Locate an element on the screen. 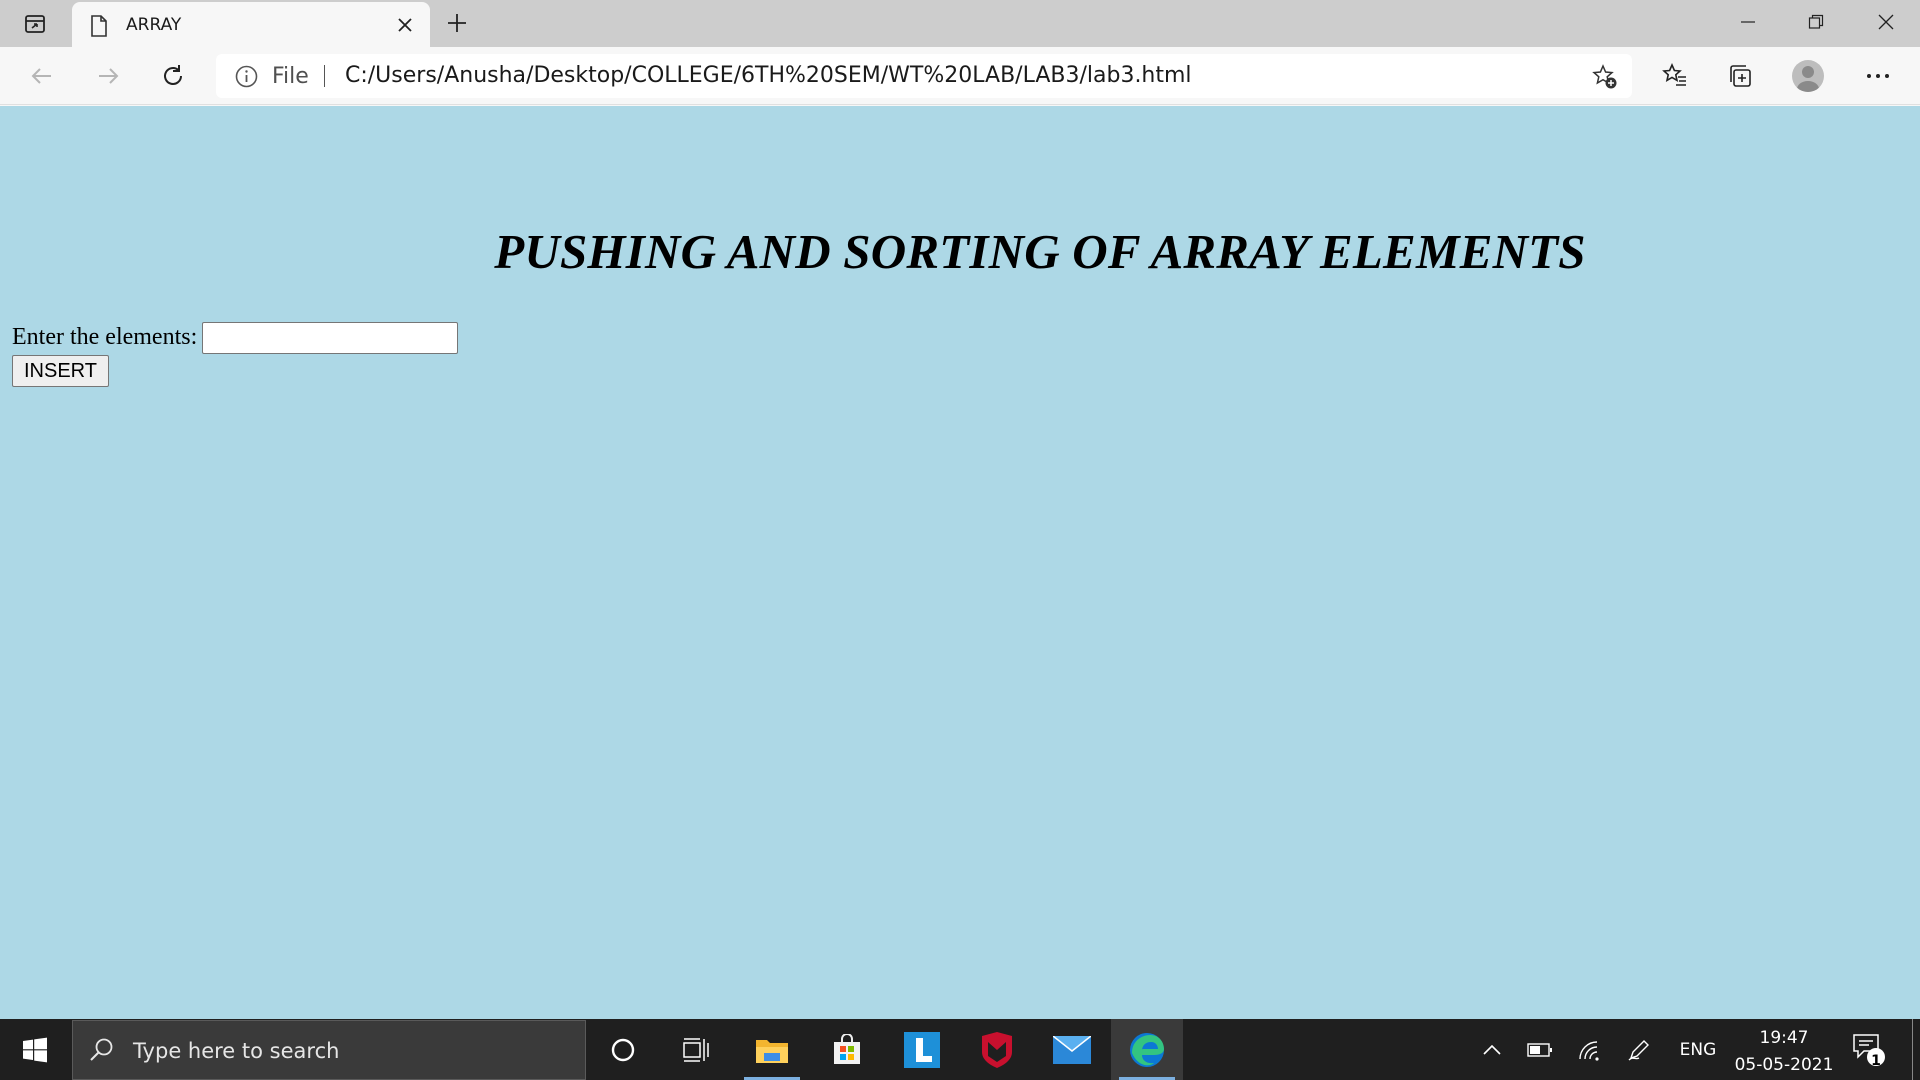  notification-center-button: 1 is located at coordinates (1869, 1051).